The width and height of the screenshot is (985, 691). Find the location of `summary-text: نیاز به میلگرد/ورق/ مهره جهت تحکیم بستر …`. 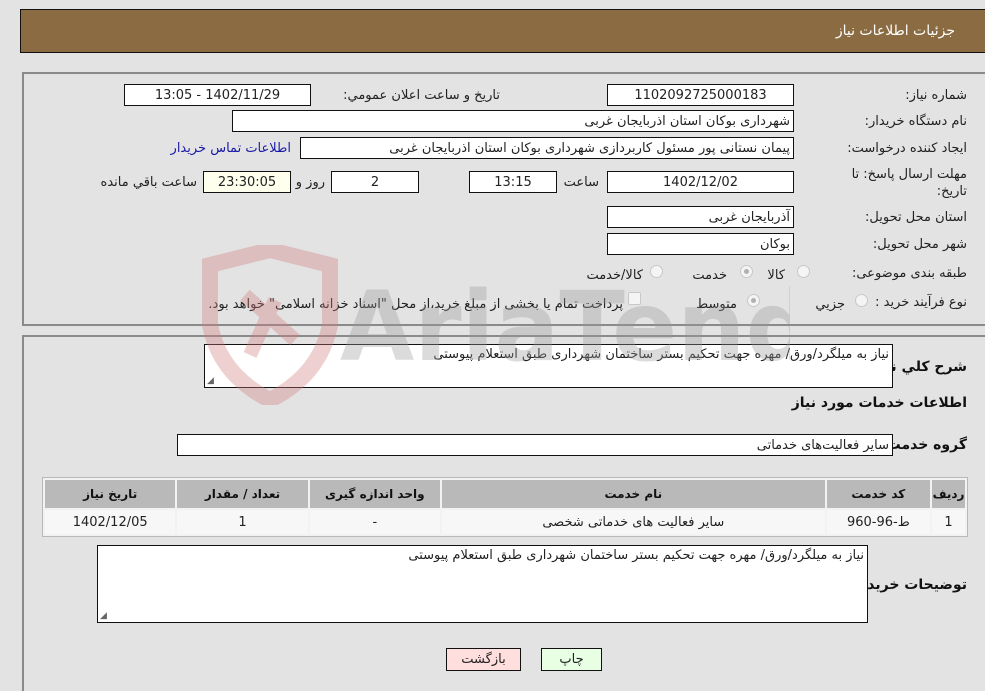

summary-text: نیاز به میلگرد/ورق/ مهره جهت تحکیم بستر … is located at coordinates (661, 354).